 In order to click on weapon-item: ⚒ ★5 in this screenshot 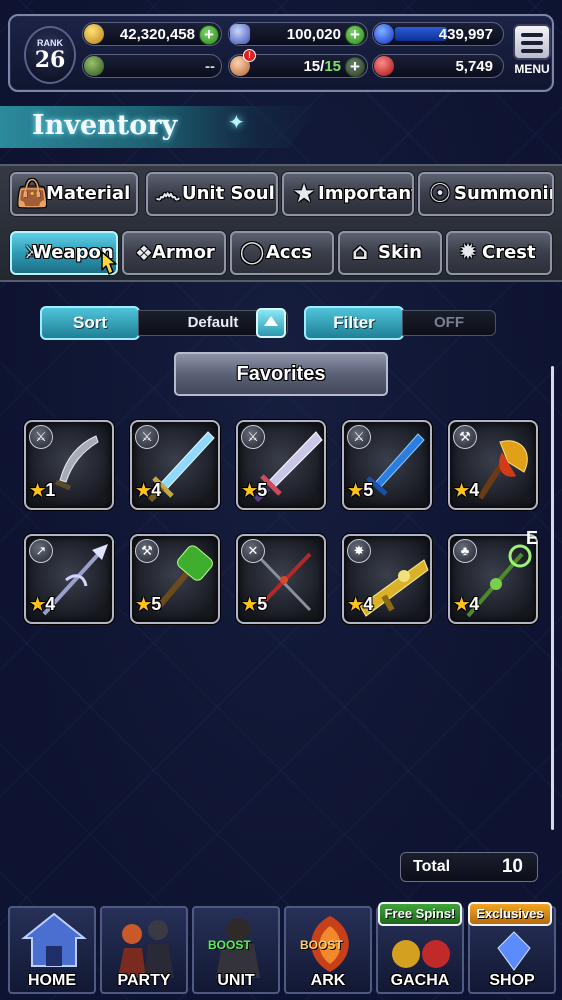, I will do `click(175, 579)`.